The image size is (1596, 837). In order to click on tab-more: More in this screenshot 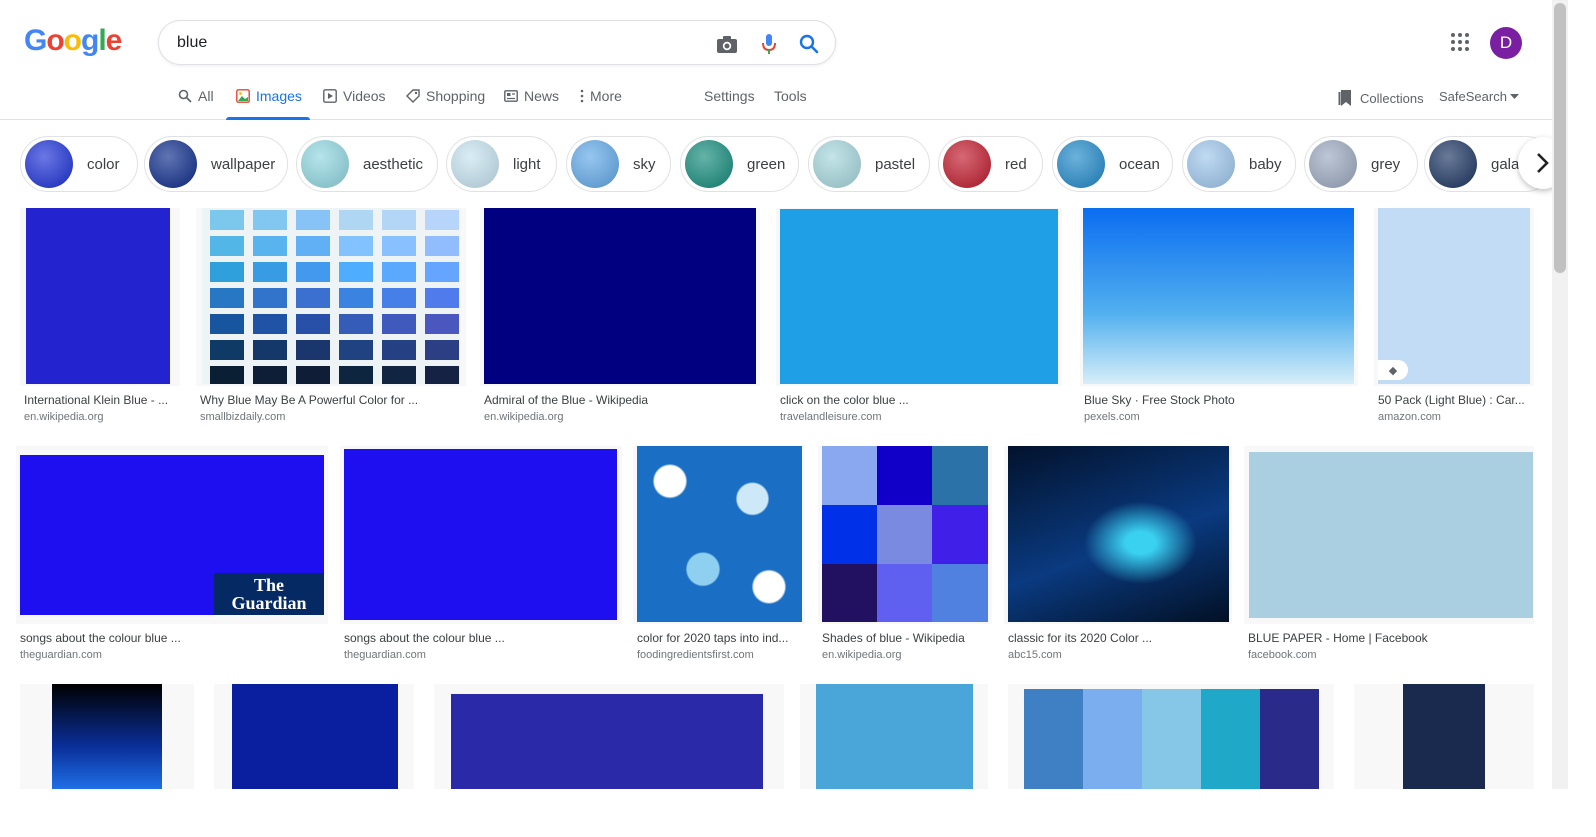, I will do `click(601, 102)`.